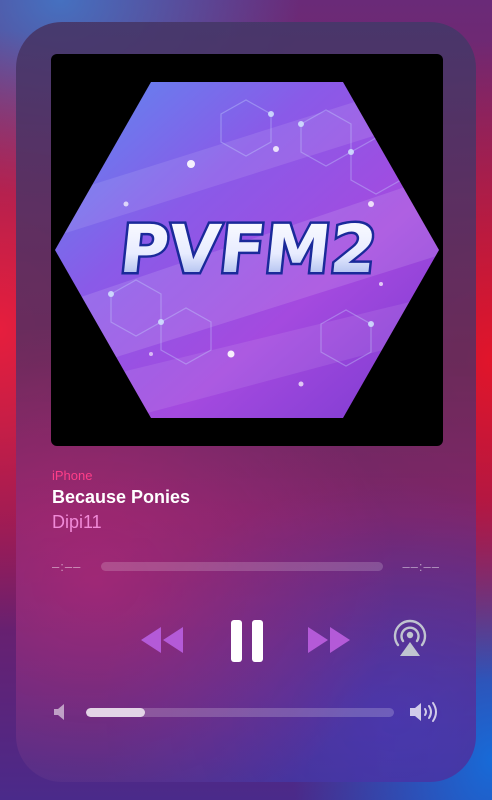 The width and height of the screenshot is (492, 800). I want to click on pause-icon, so click(247, 641).